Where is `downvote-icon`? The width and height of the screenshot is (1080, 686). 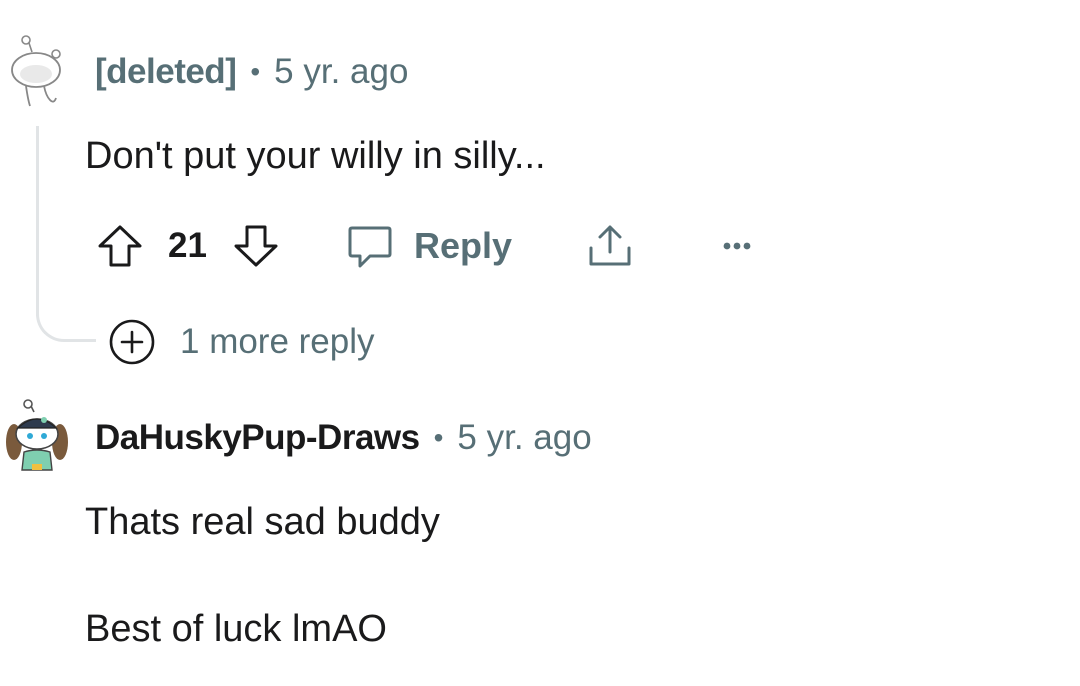
downvote-icon is located at coordinates (256, 246).